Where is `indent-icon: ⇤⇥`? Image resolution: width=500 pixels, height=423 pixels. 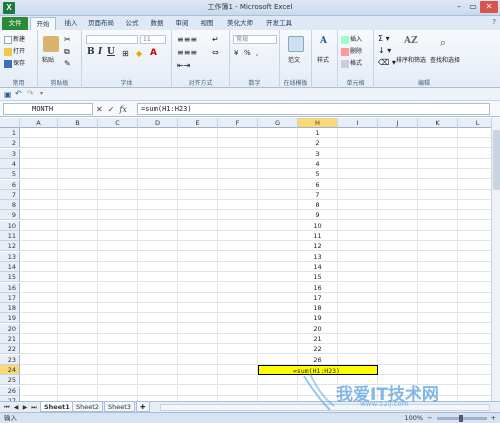 indent-icon: ⇤⇥ is located at coordinates (183, 65).